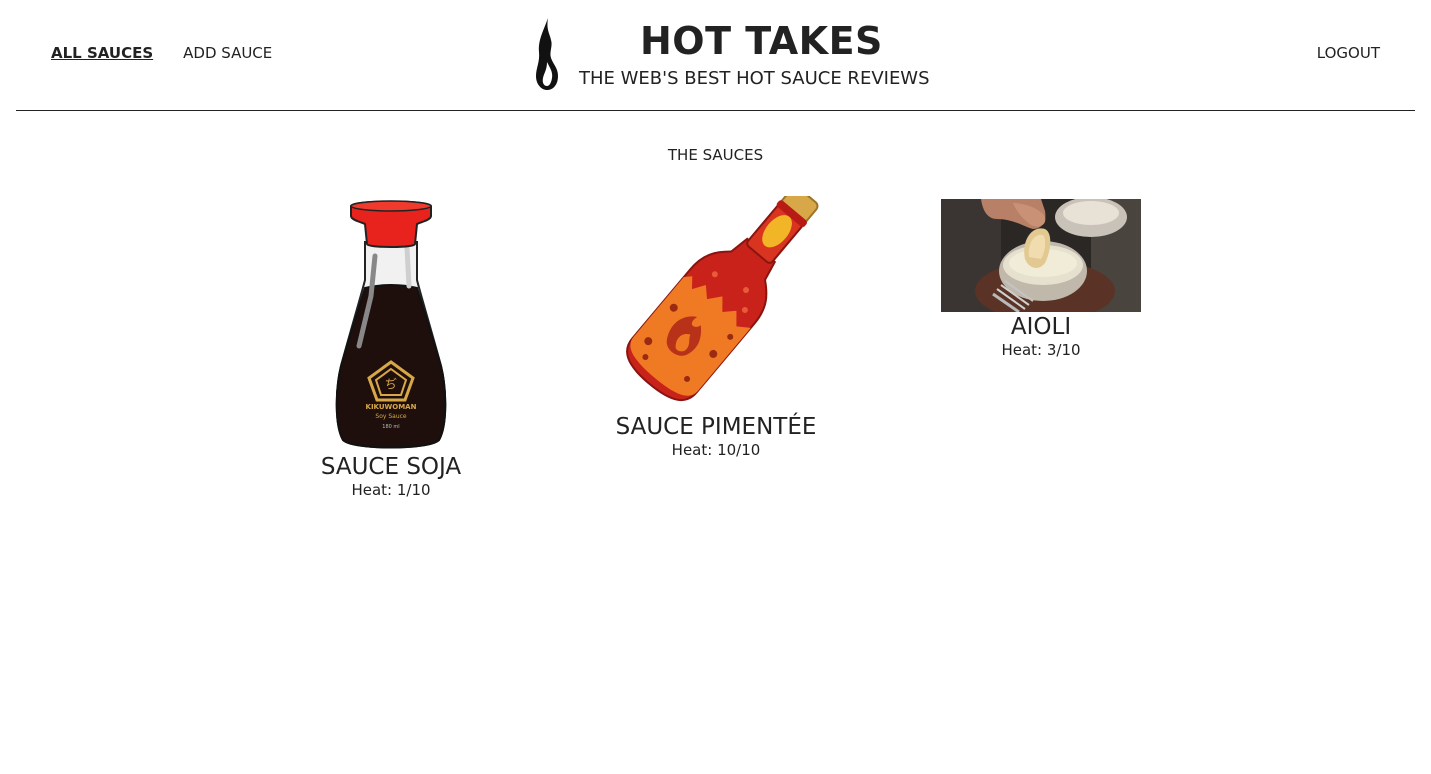 This screenshot has width=1431, height=774. Describe the element at coordinates (391, 383) in the screenshot. I see `svg-text: ぢ` at that location.